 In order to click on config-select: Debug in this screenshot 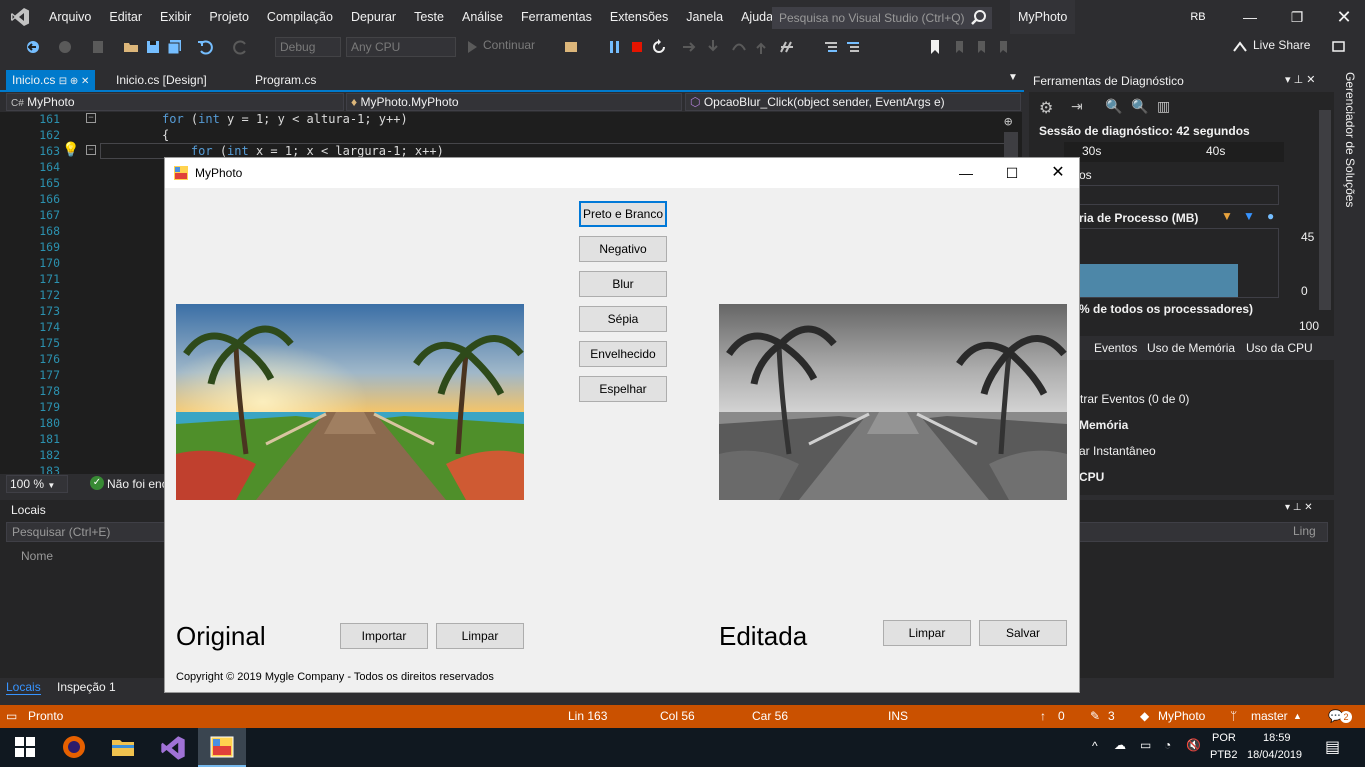, I will do `click(308, 47)`.